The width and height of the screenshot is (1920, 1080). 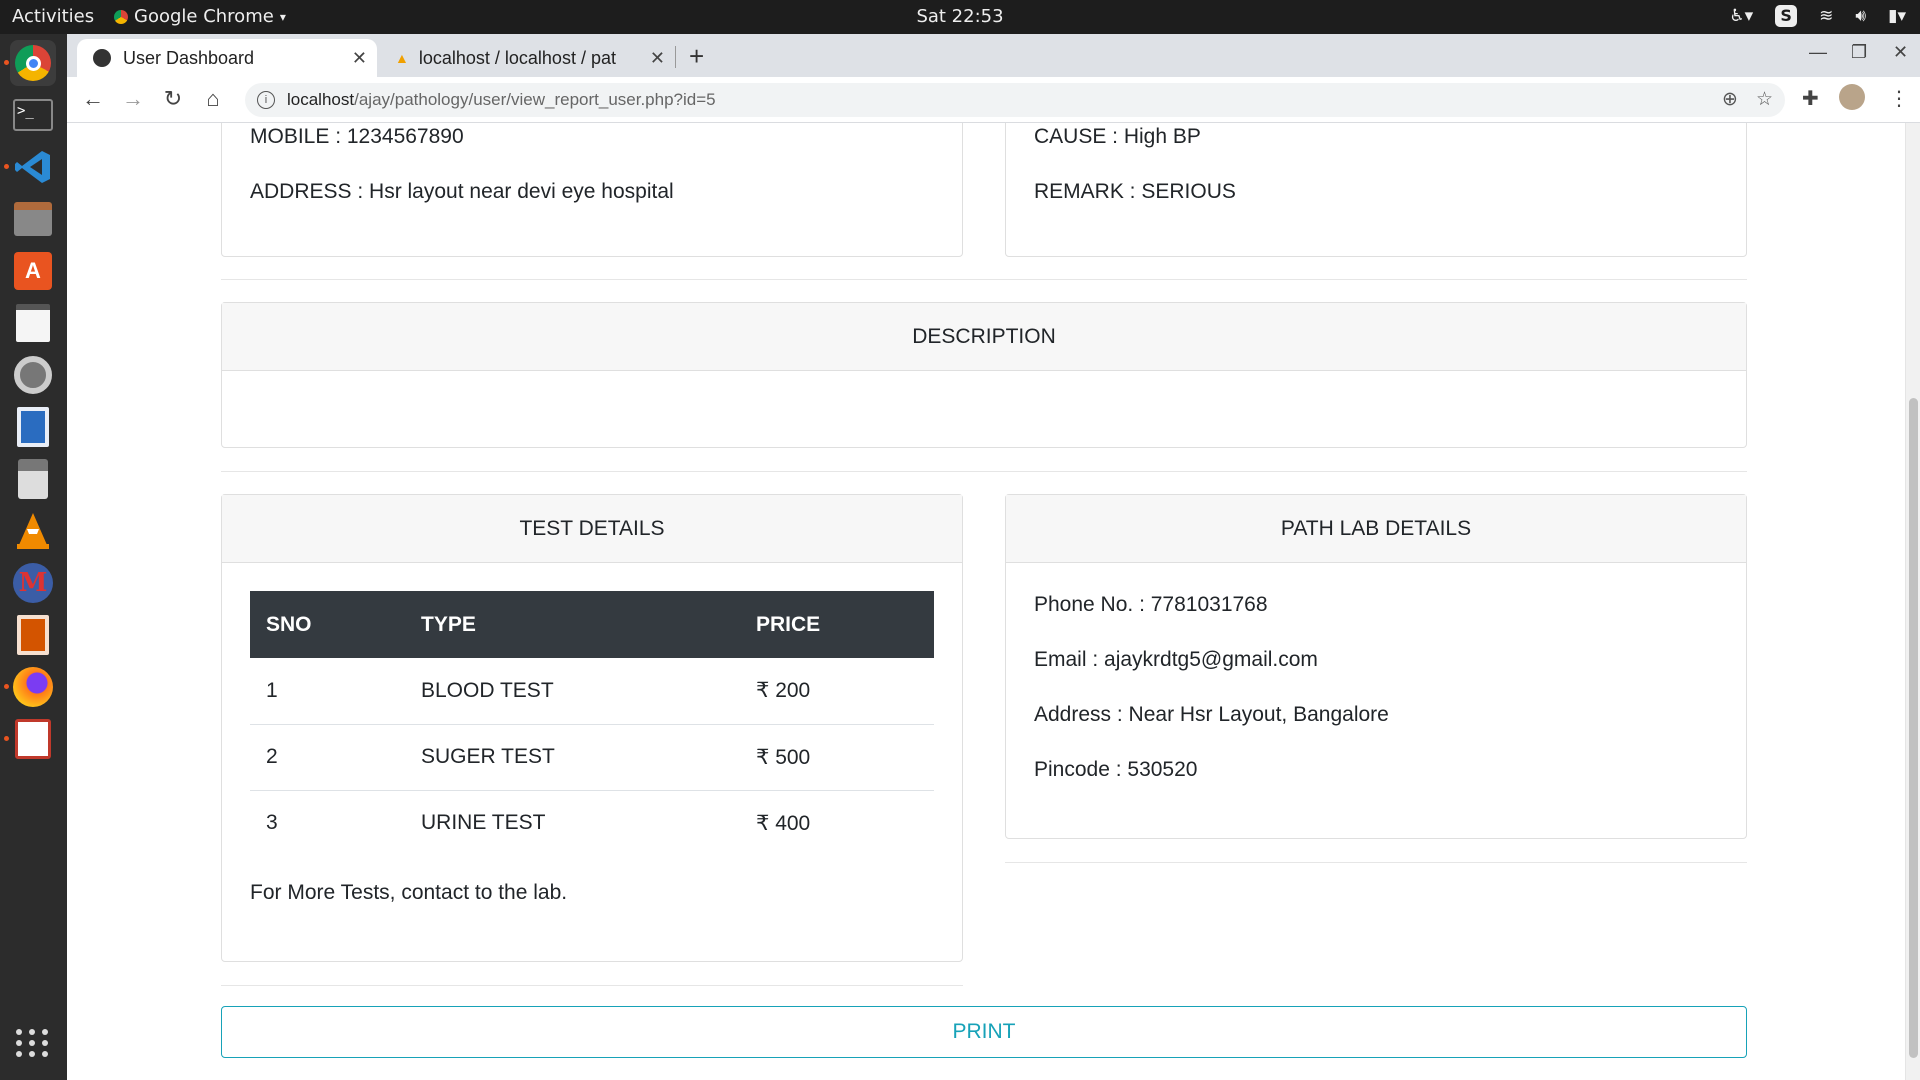 What do you see at coordinates (33, 375) in the screenshot?
I see `settings-dock-icon` at bounding box center [33, 375].